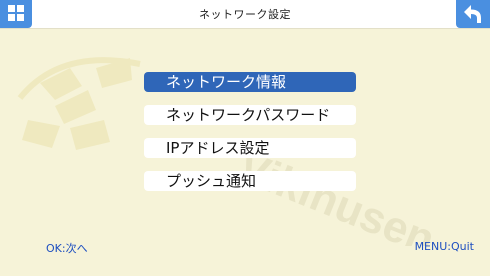  I want to click on back-button, so click(473, 14).